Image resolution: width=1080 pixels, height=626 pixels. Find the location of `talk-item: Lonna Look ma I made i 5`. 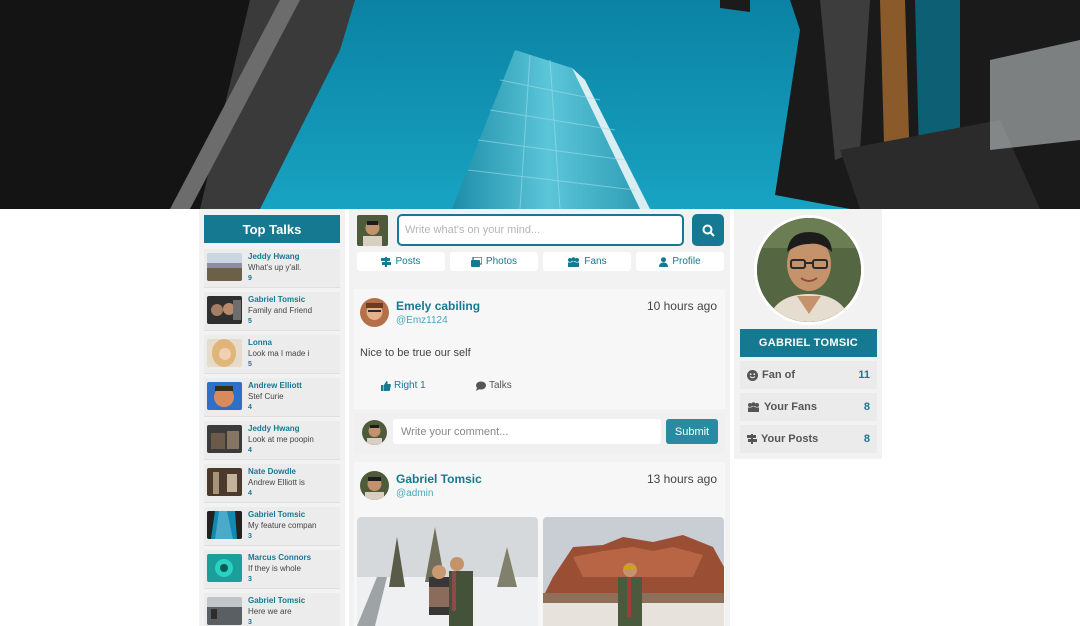

talk-item: Lonna Look ma I made i 5 is located at coordinates (272, 354).